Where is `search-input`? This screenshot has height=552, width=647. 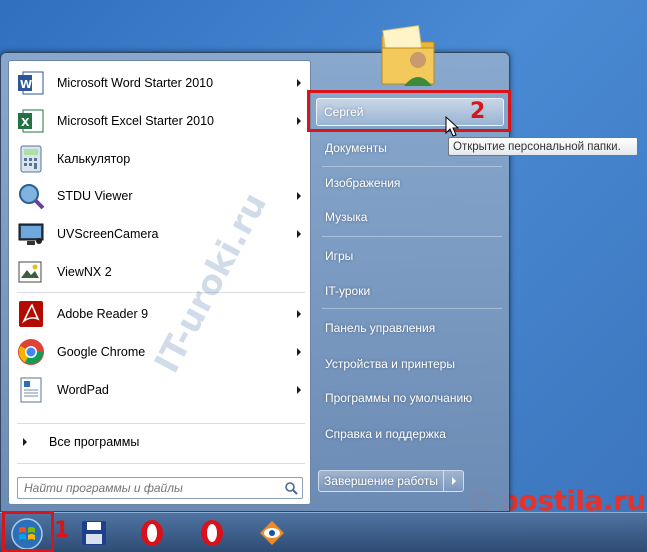 search-input is located at coordinates (149, 488).